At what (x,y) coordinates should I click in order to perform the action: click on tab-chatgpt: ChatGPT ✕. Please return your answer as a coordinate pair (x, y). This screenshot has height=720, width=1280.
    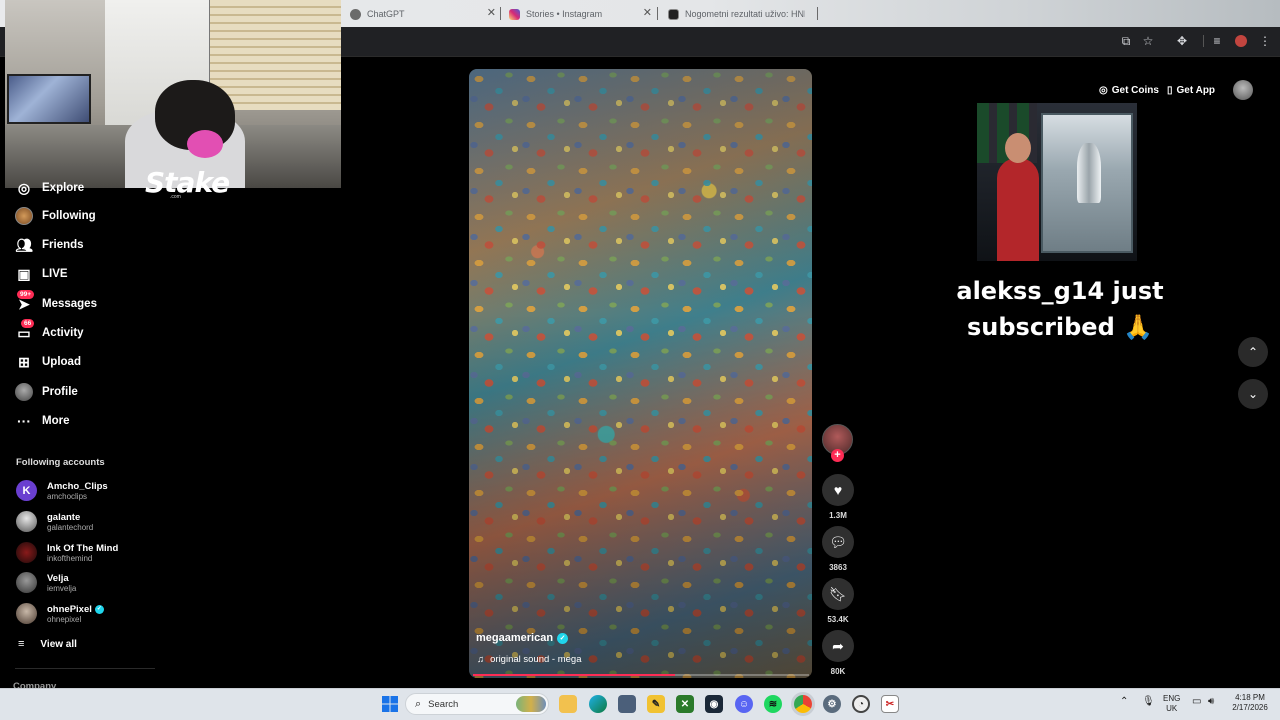
    Looking at the image, I should click on (423, 14).